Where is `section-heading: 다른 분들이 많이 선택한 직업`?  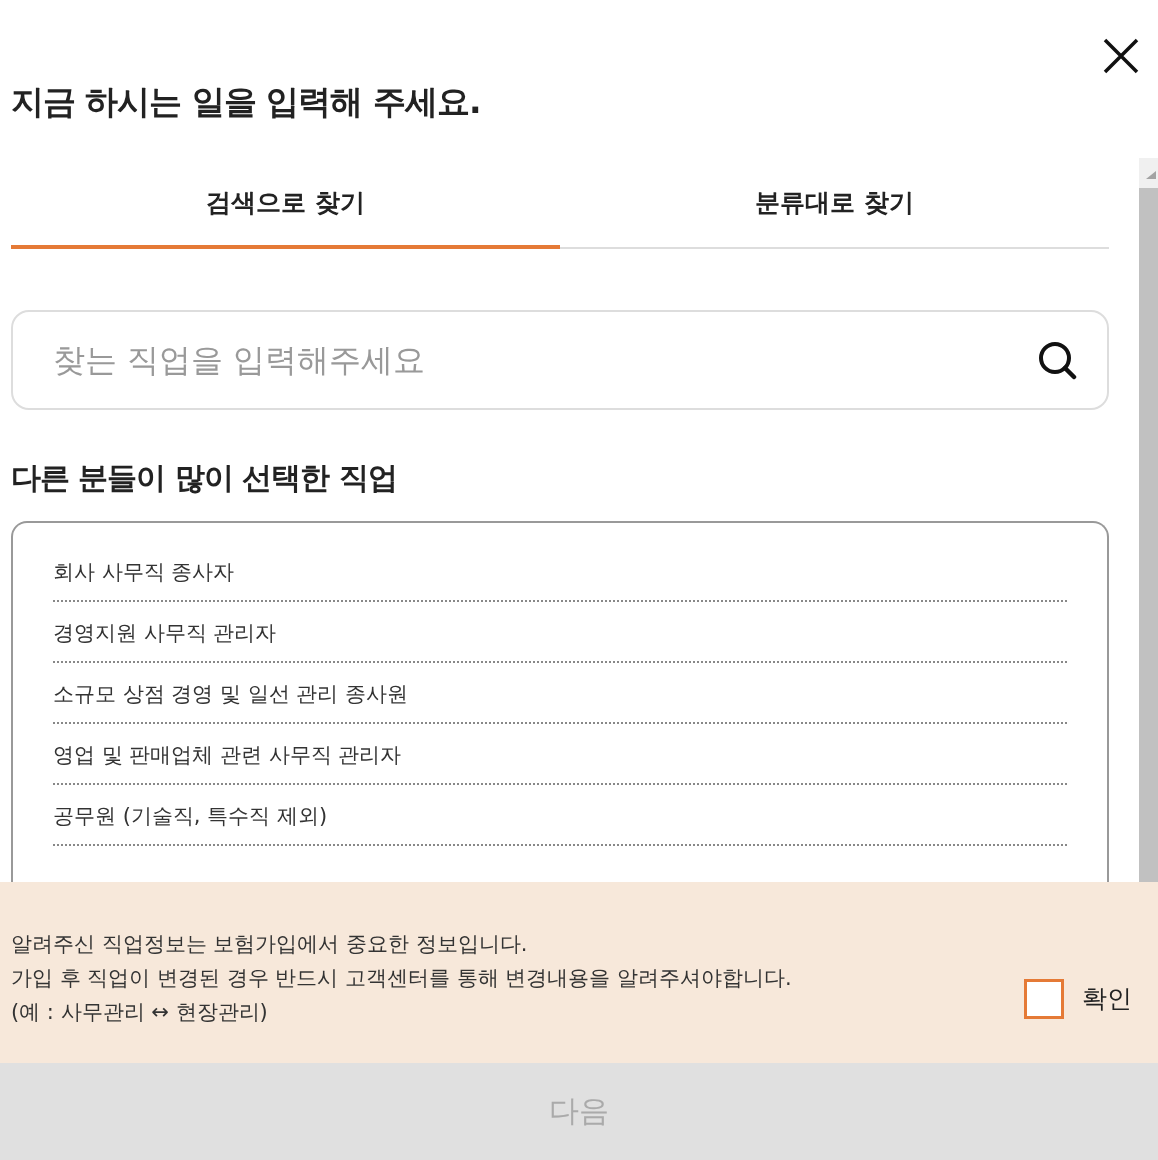 section-heading: 다른 분들이 많이 선택한 직업 is located at coordinates (204, 478).